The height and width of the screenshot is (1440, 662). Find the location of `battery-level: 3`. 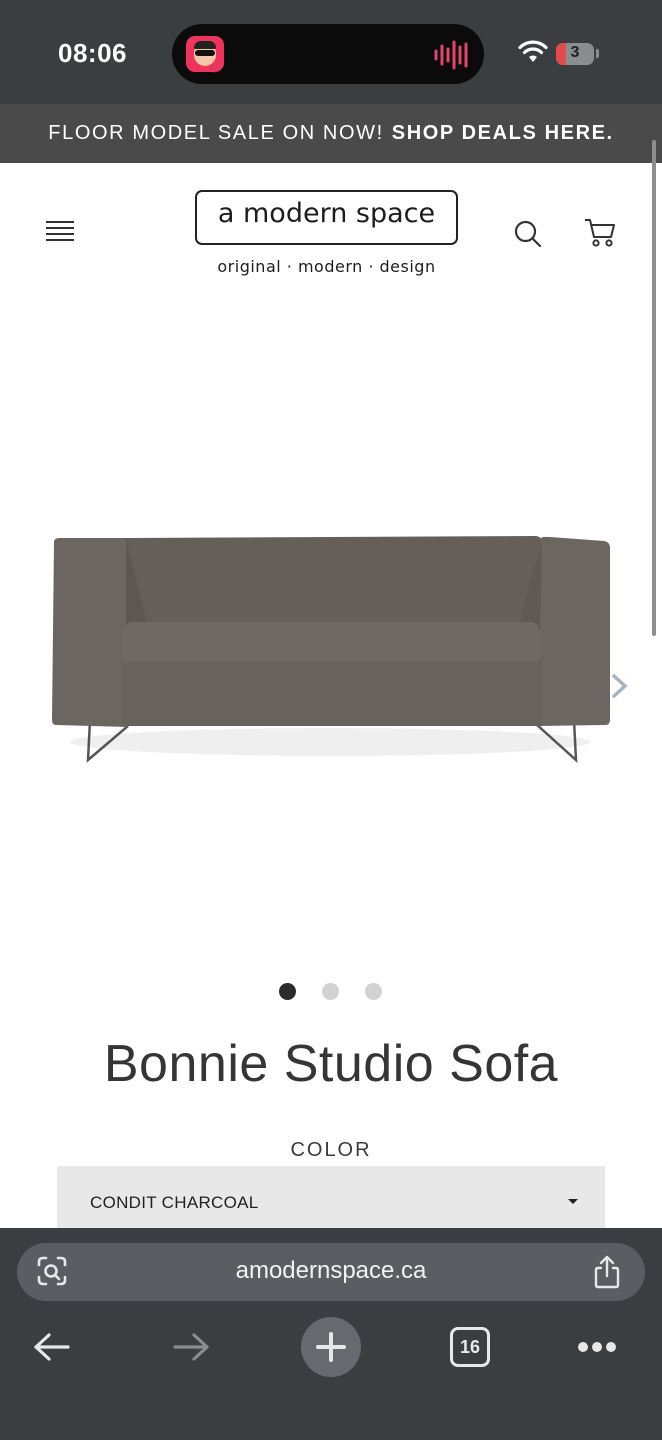

battery-level: 3 is located at coordinates (575, 52).